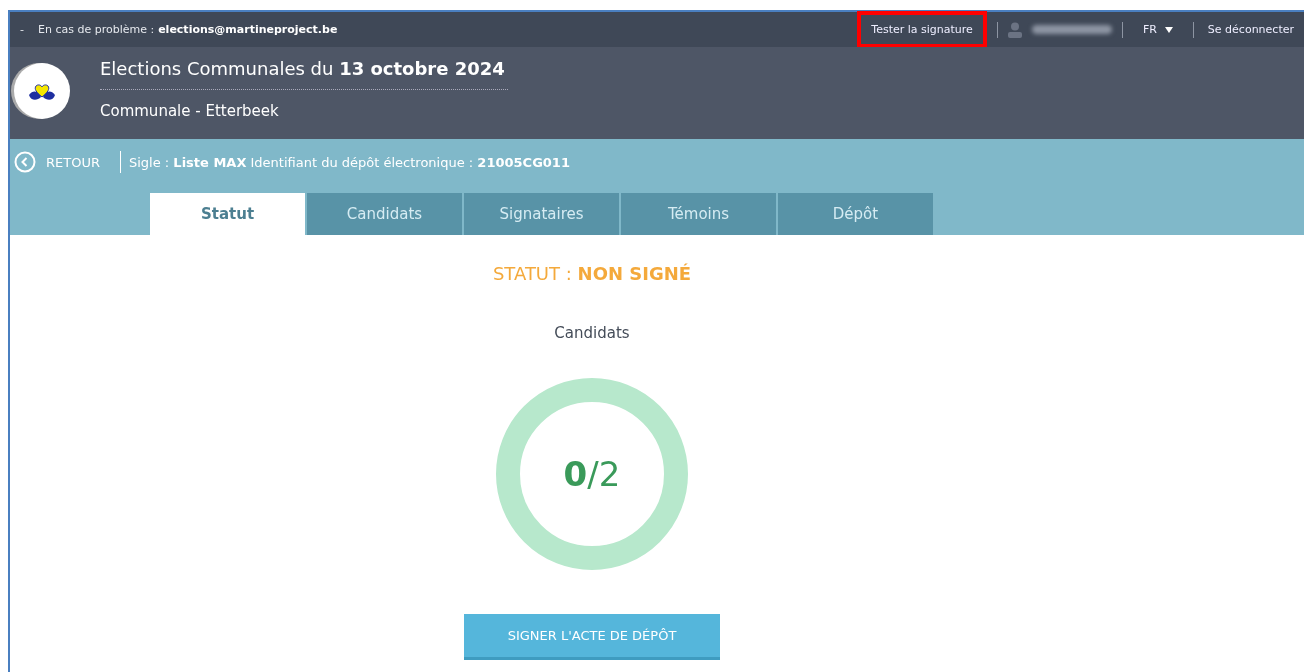  Describe the element at coordinates (592, 273) in the screenshot. I see `status-text: STATUT : NON SIGNÉ` at that location.